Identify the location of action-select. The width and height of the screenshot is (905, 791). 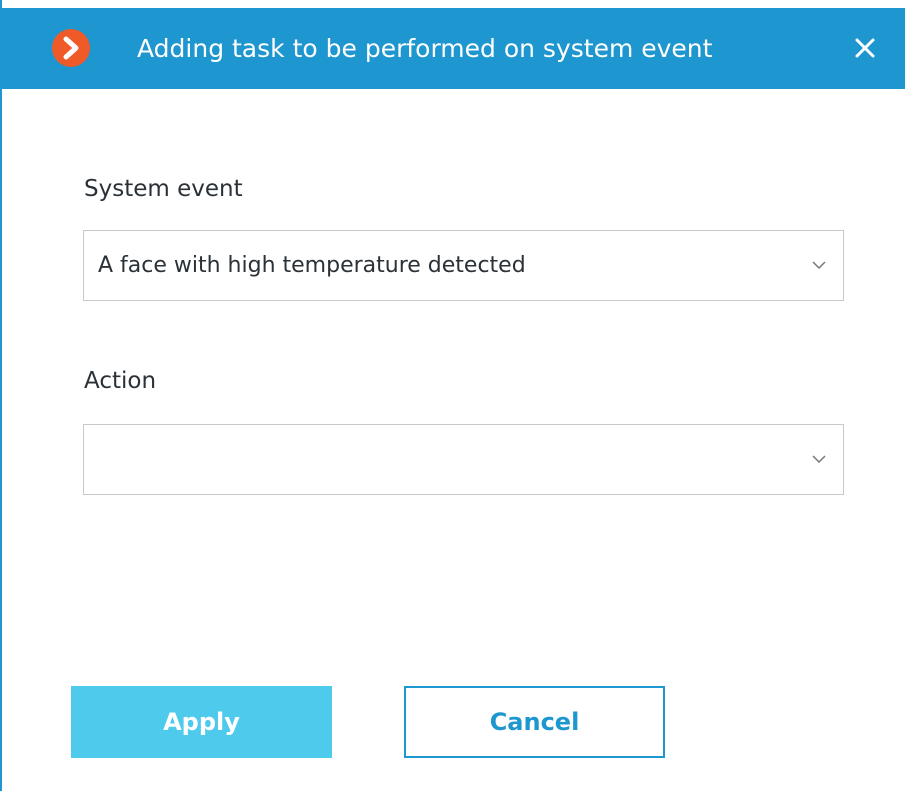
(463, 459).